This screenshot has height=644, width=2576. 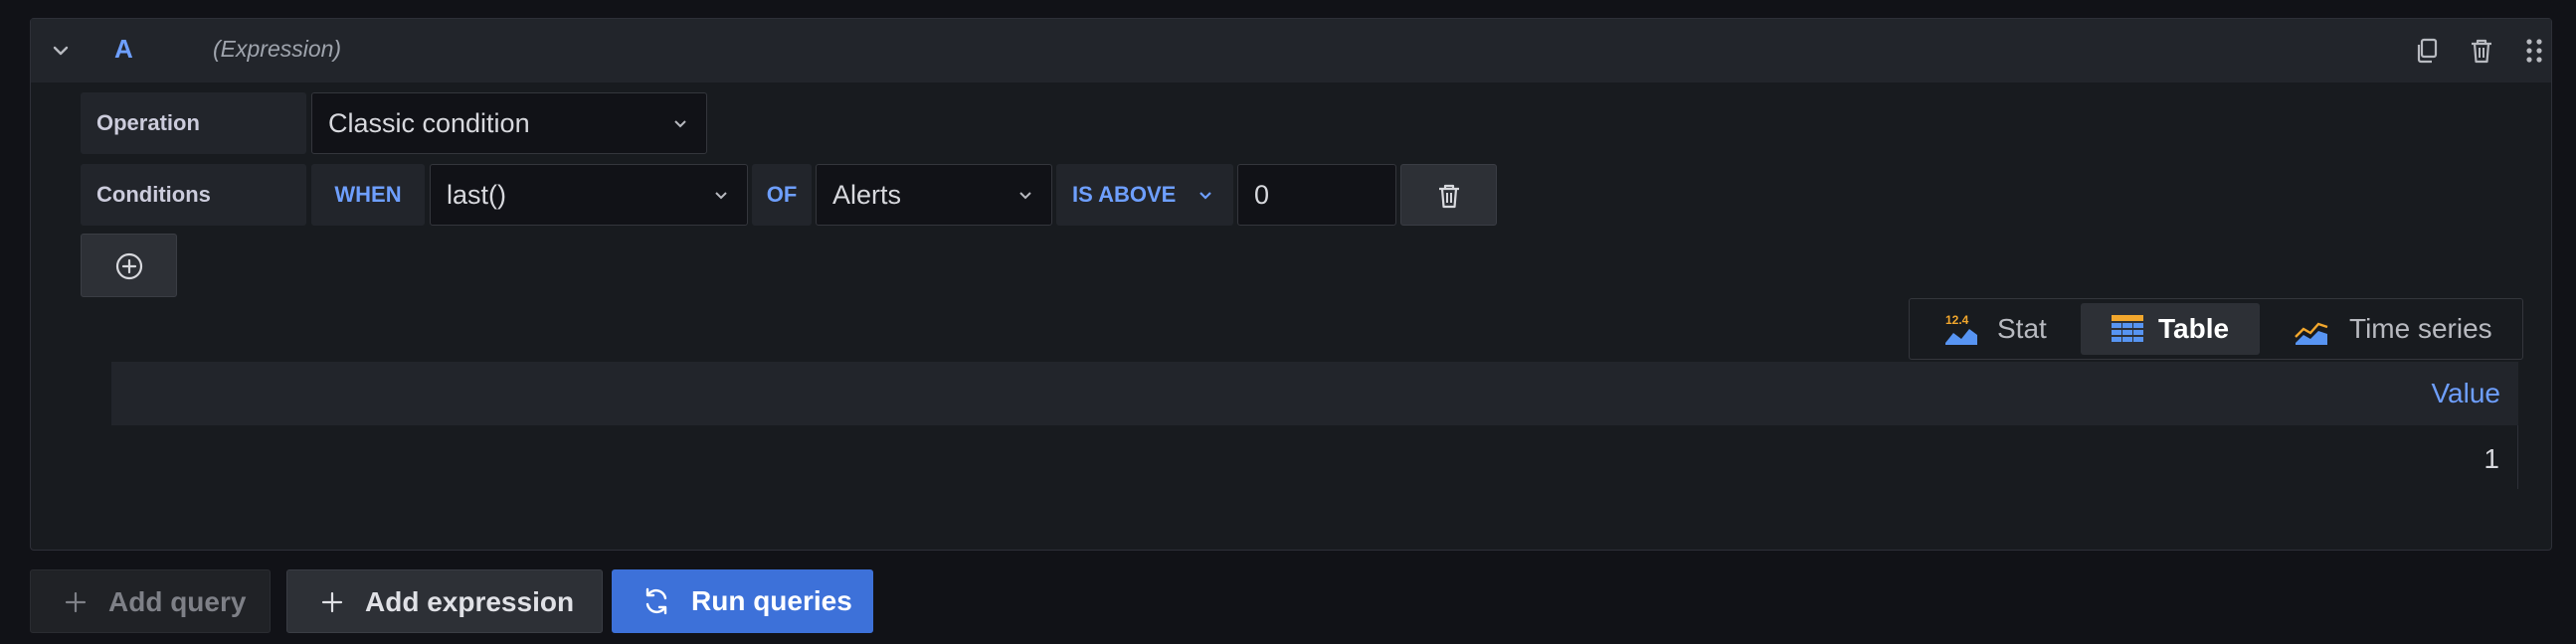 I want to click on of-keyword: OF, so click(x=782, y=195).